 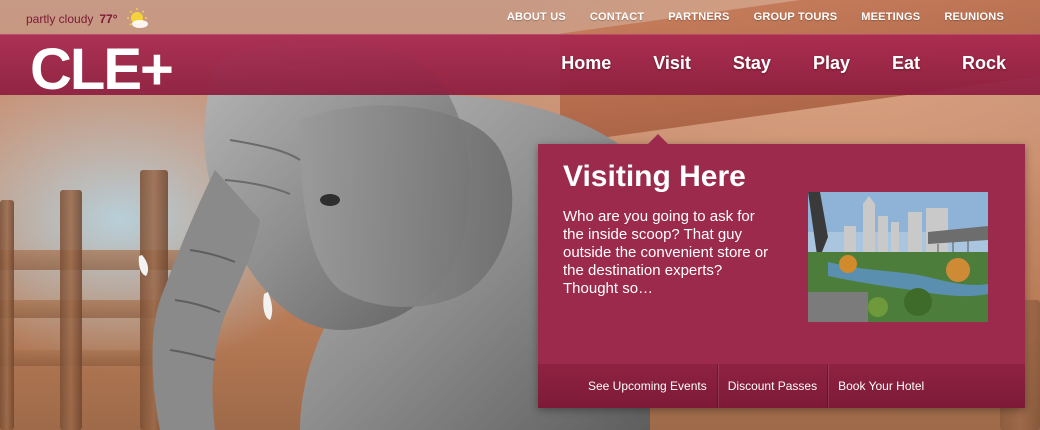 What do you see at coordinates (881, 386) in the screenshot?
I see `book-your-hotel-link: Book Your Hotel` at bounding box center [881, 386].